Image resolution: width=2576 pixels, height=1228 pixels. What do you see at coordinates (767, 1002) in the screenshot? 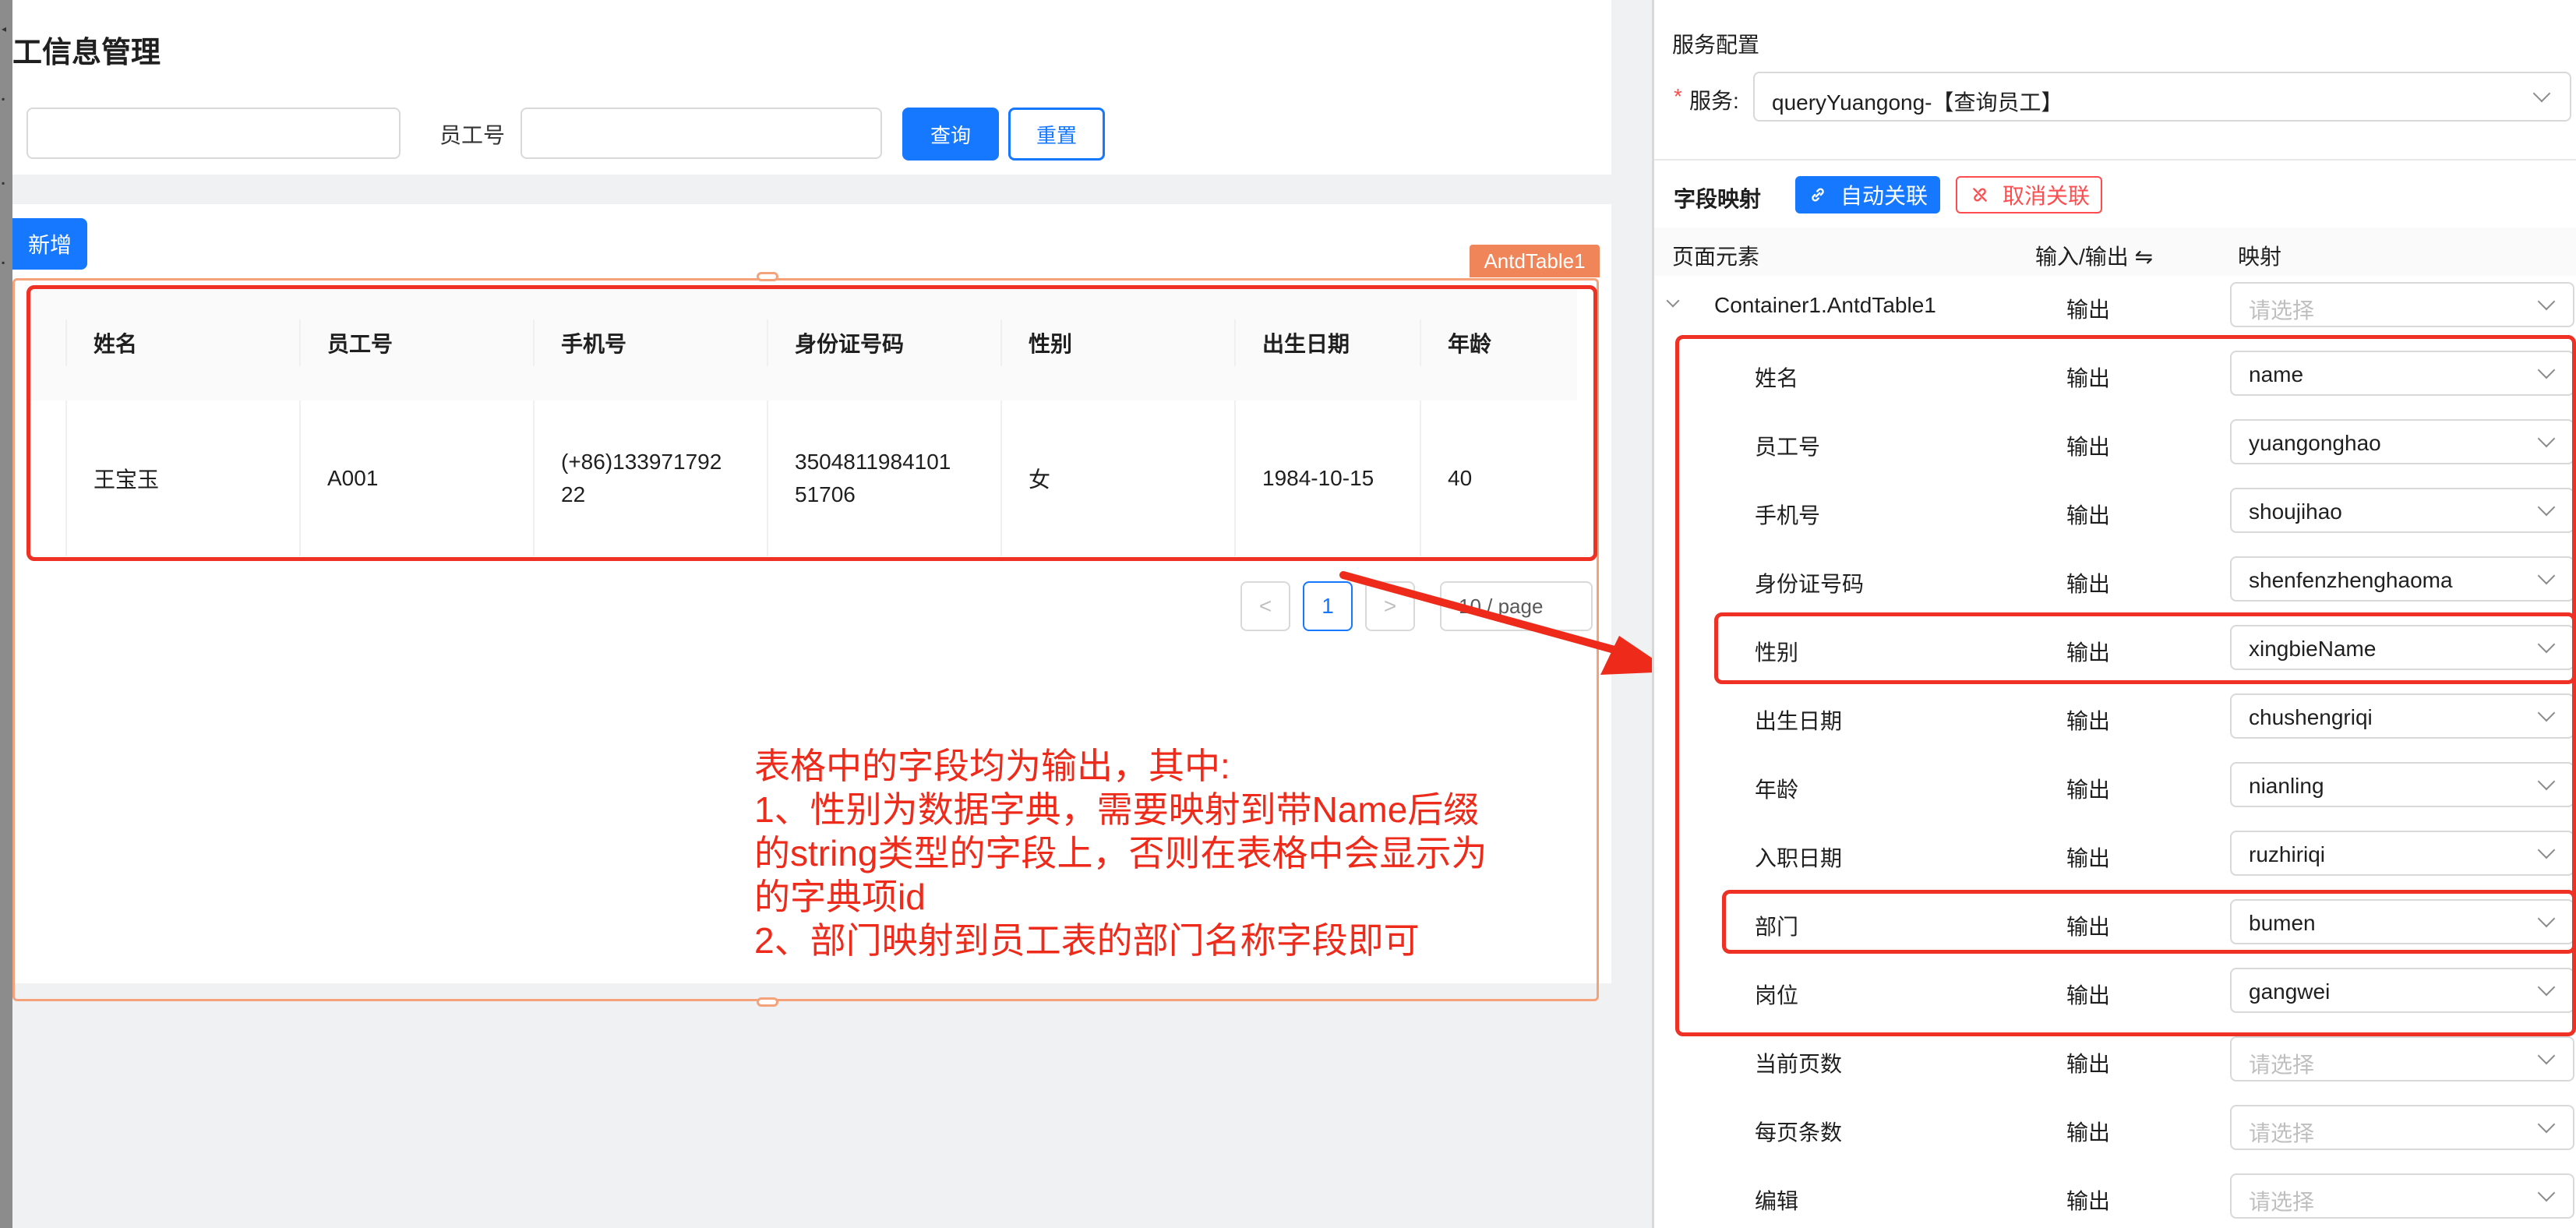
I see `resize-handle-bottom` at bounding box center [767, 1002].